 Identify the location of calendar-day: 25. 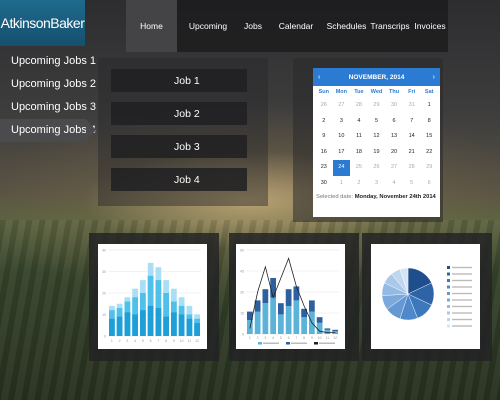
(359, 168).